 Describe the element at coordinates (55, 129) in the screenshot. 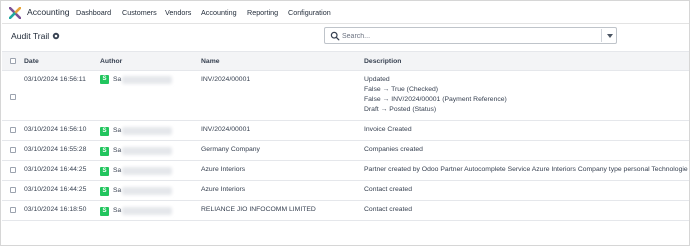

I see `row-date: 03/10/2024 16:56:10` at that location.